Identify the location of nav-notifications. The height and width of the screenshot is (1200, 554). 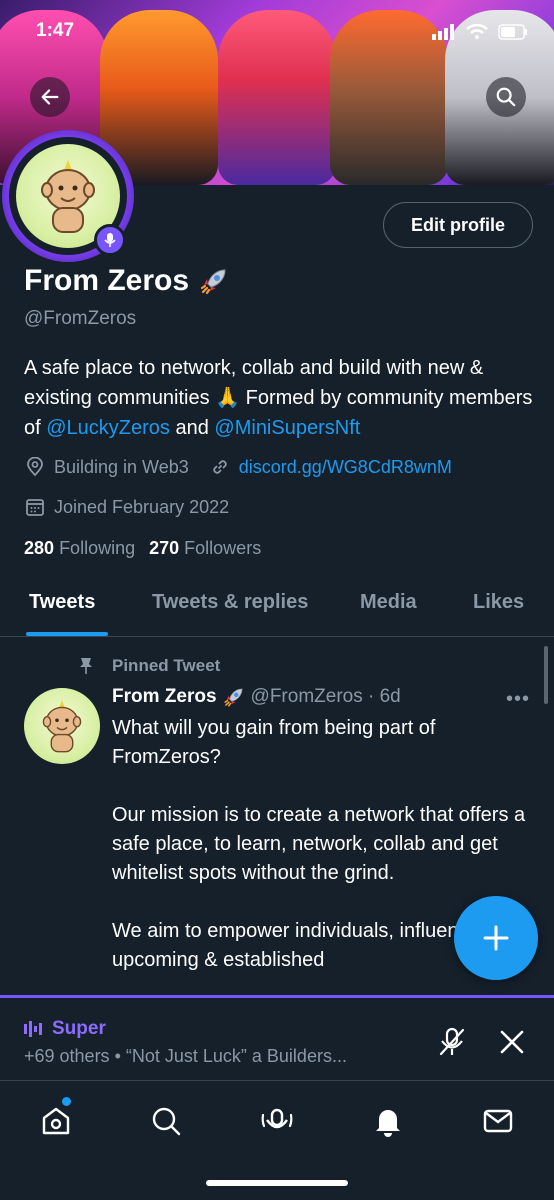
(388, 1121).